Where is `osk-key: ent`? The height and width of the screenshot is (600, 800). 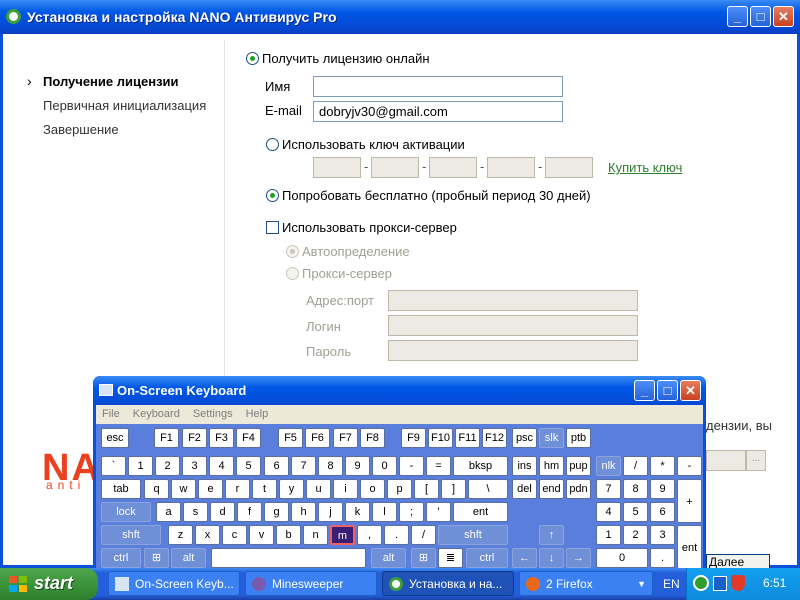
osk-key: ent is located at coordinates (689, 547).